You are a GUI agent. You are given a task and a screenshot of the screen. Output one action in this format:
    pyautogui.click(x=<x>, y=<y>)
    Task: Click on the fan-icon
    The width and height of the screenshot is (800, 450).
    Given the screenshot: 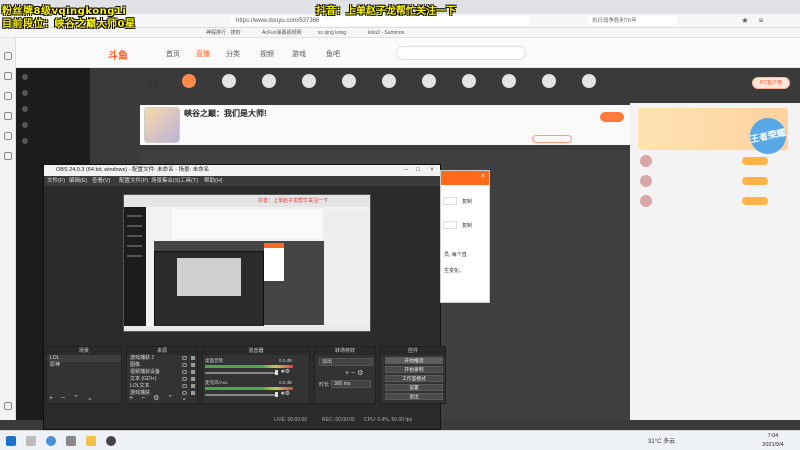 What is the action you would take?
    pyautogui.click(x=189, y=81)
    